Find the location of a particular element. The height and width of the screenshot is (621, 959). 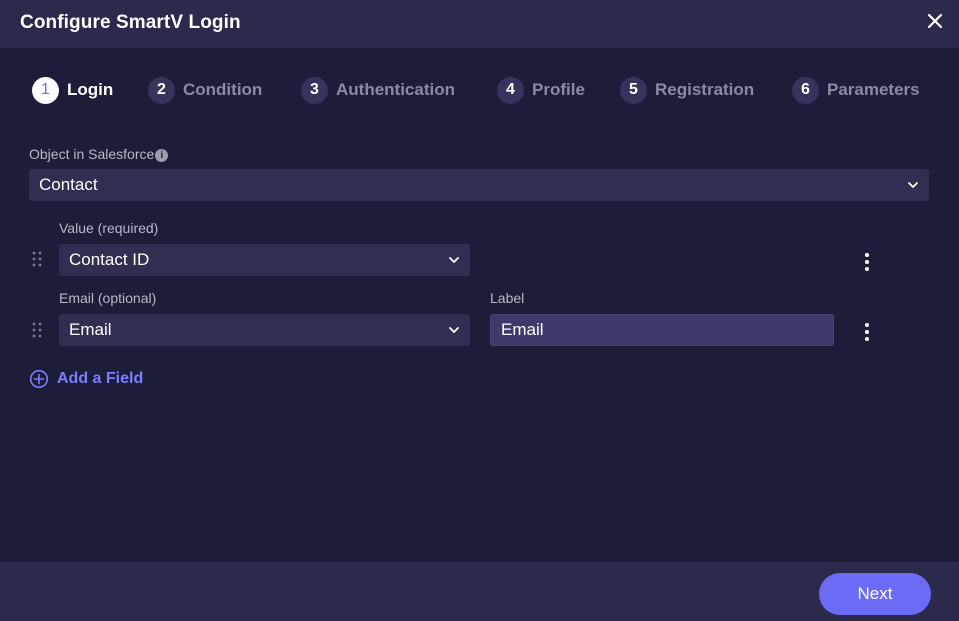

step-number: 2 is located at coordinates (161, 90).